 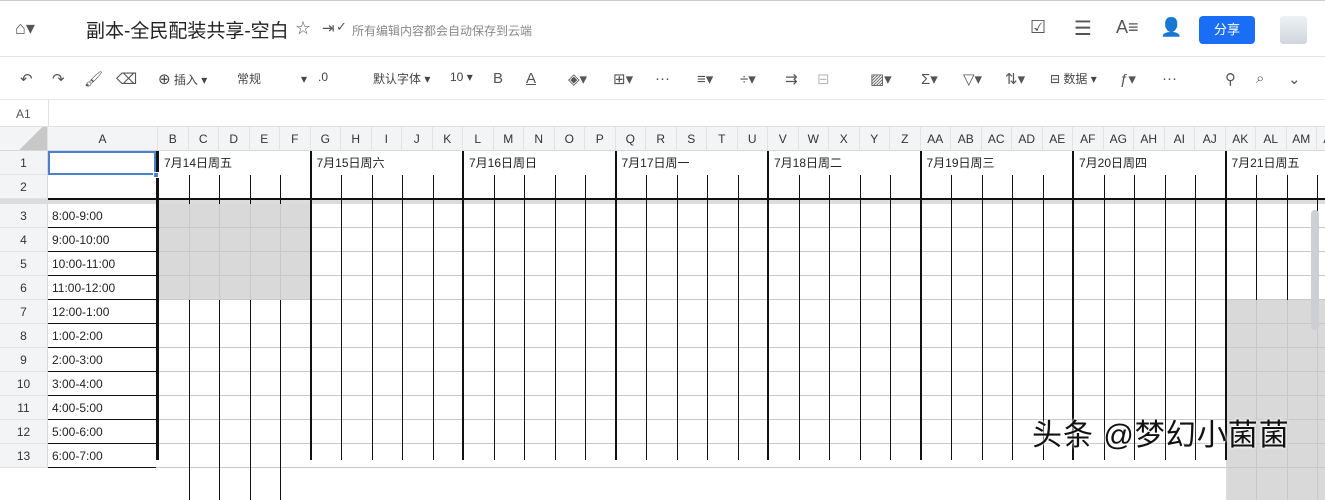 I want to click on row-header-2: 2, so click(x=24, y=187).